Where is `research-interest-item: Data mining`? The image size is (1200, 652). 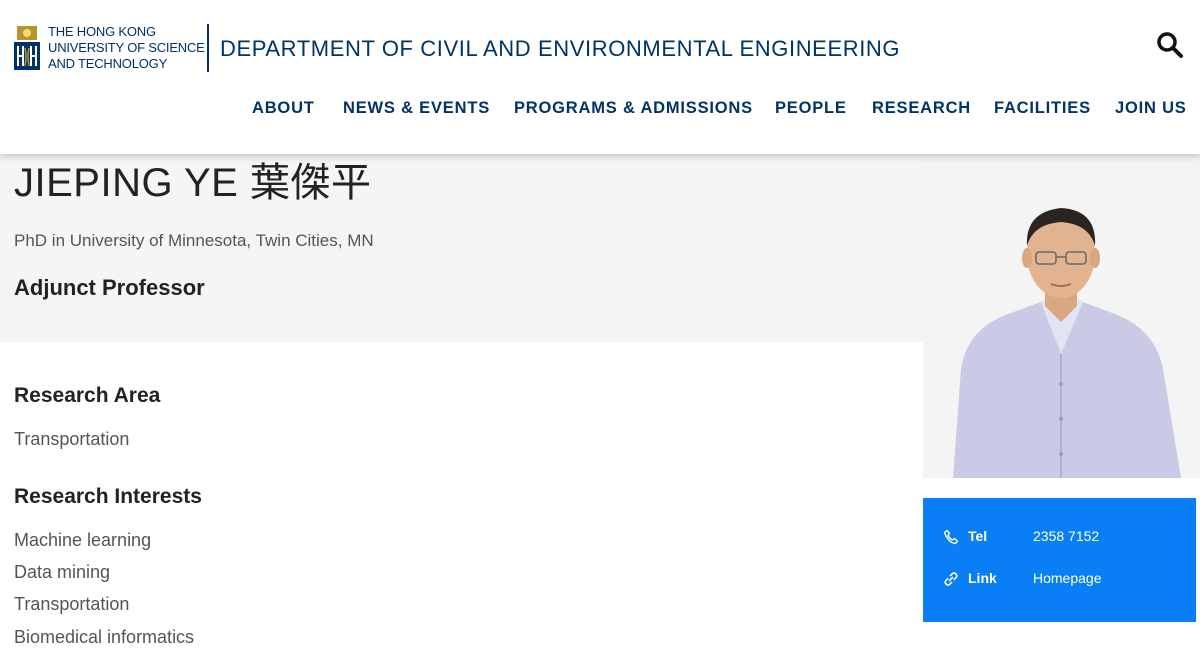
research-interest-item: Data mining is located at coordinates (62, 572).